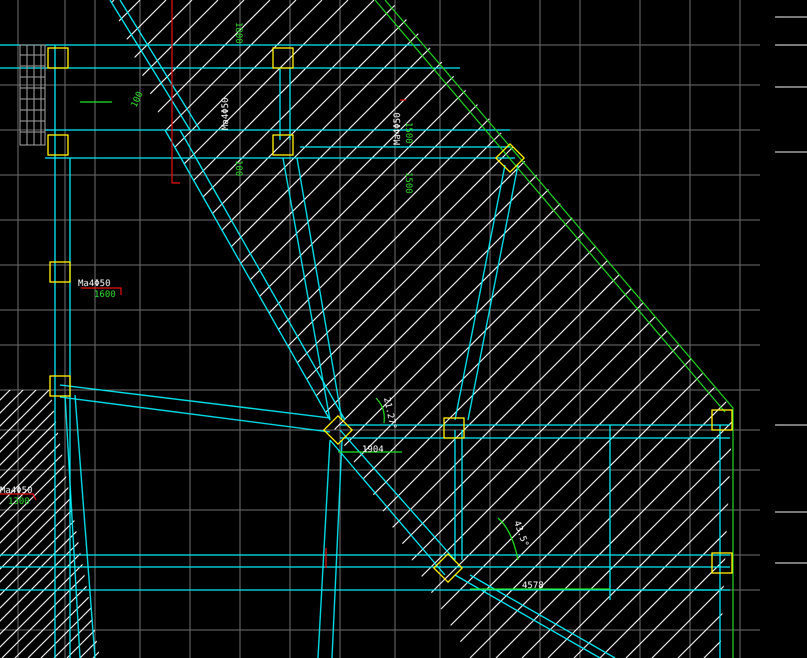  Describe the element at coordinates (520, 534) in the screenshot. I see `dimension-label: 43.5°` at that location.